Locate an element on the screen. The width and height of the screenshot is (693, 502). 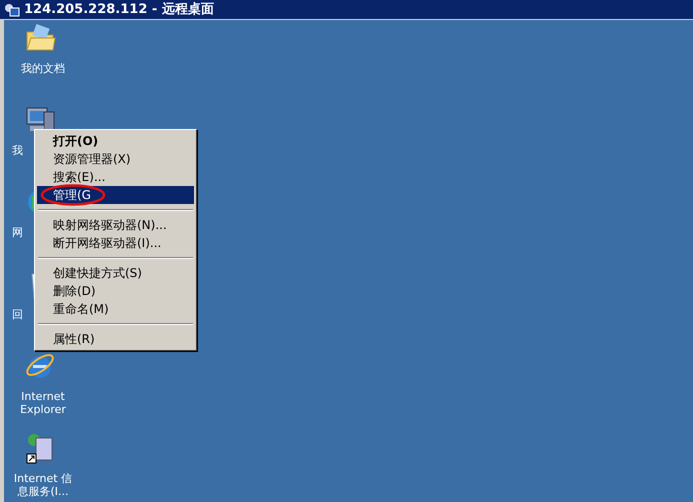
desktop-icon-label: Internet Explorer is located at coordinates (39, 403).